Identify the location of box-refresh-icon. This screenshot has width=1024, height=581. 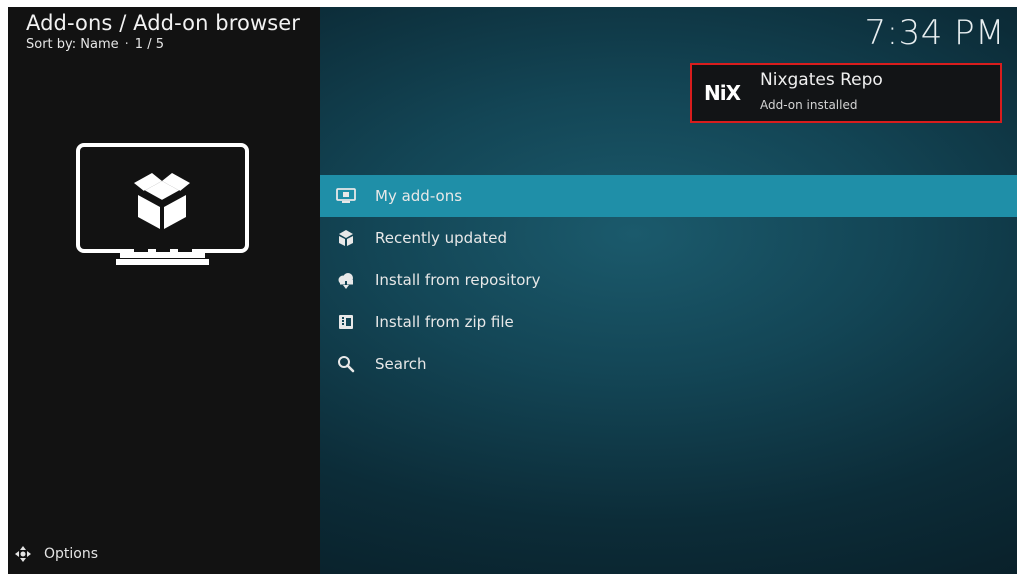
(346, 238).